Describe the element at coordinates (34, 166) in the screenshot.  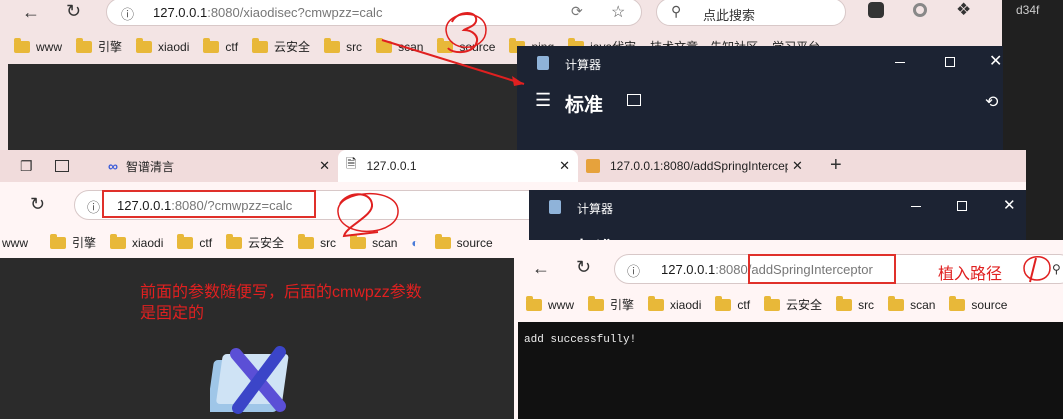
I see `tab-actions: ❐` at that location.